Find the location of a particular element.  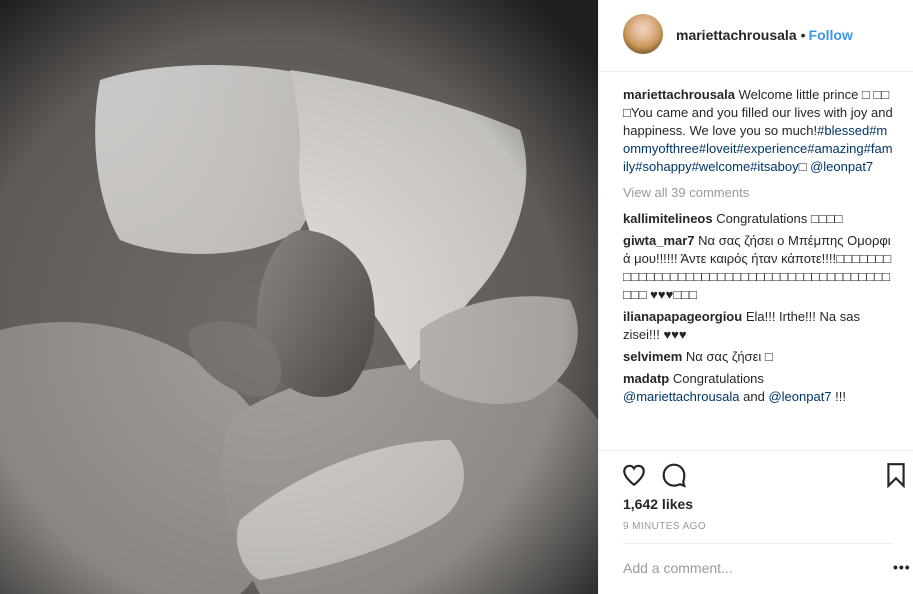

header-user-line: mariettachrousala • Follow is located at coordinates (764, 35).